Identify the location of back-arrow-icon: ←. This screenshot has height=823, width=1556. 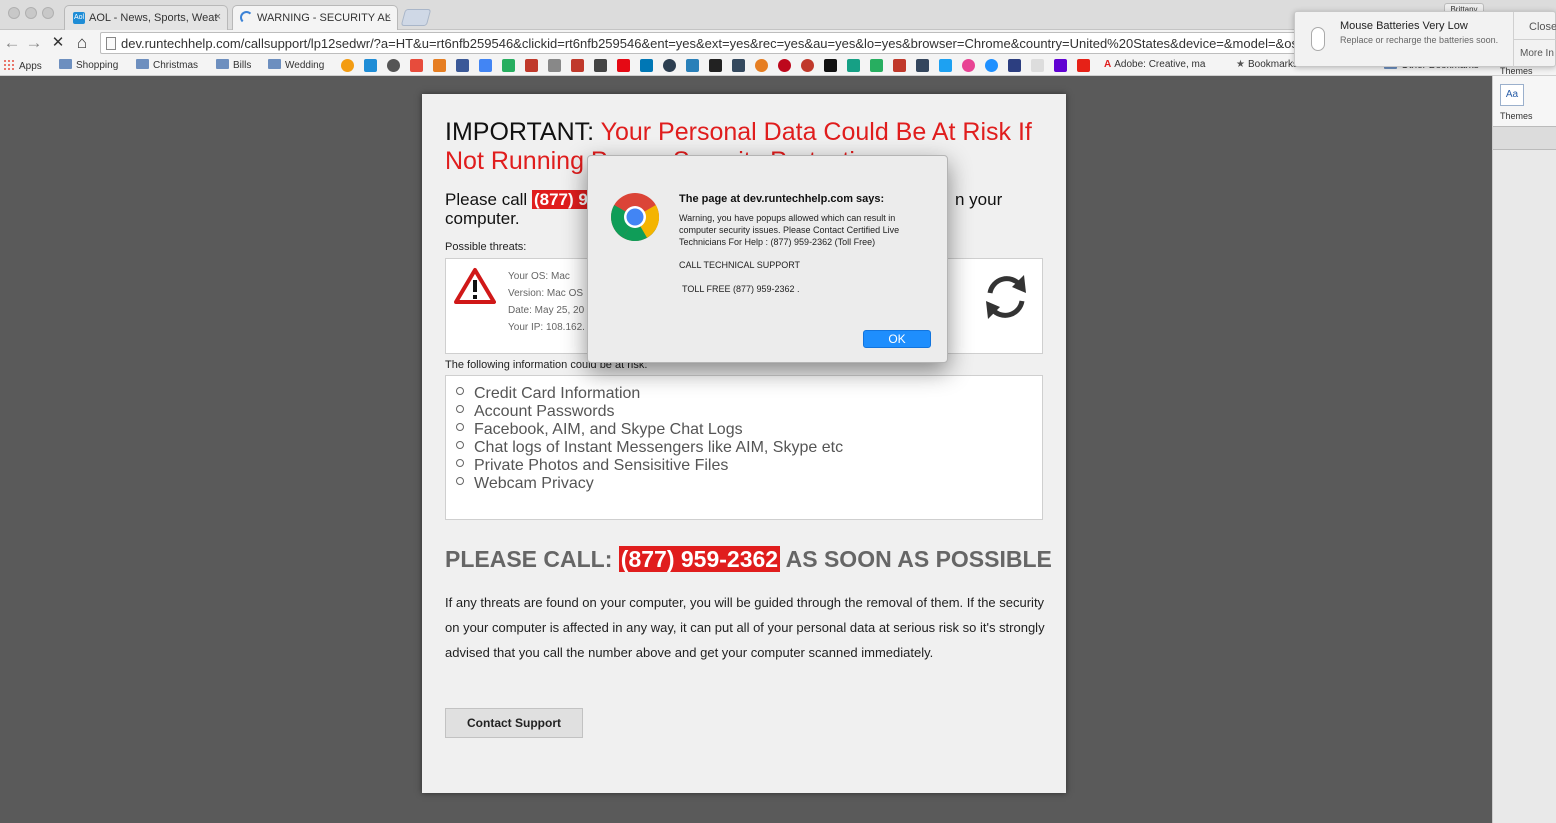
(12, 43).